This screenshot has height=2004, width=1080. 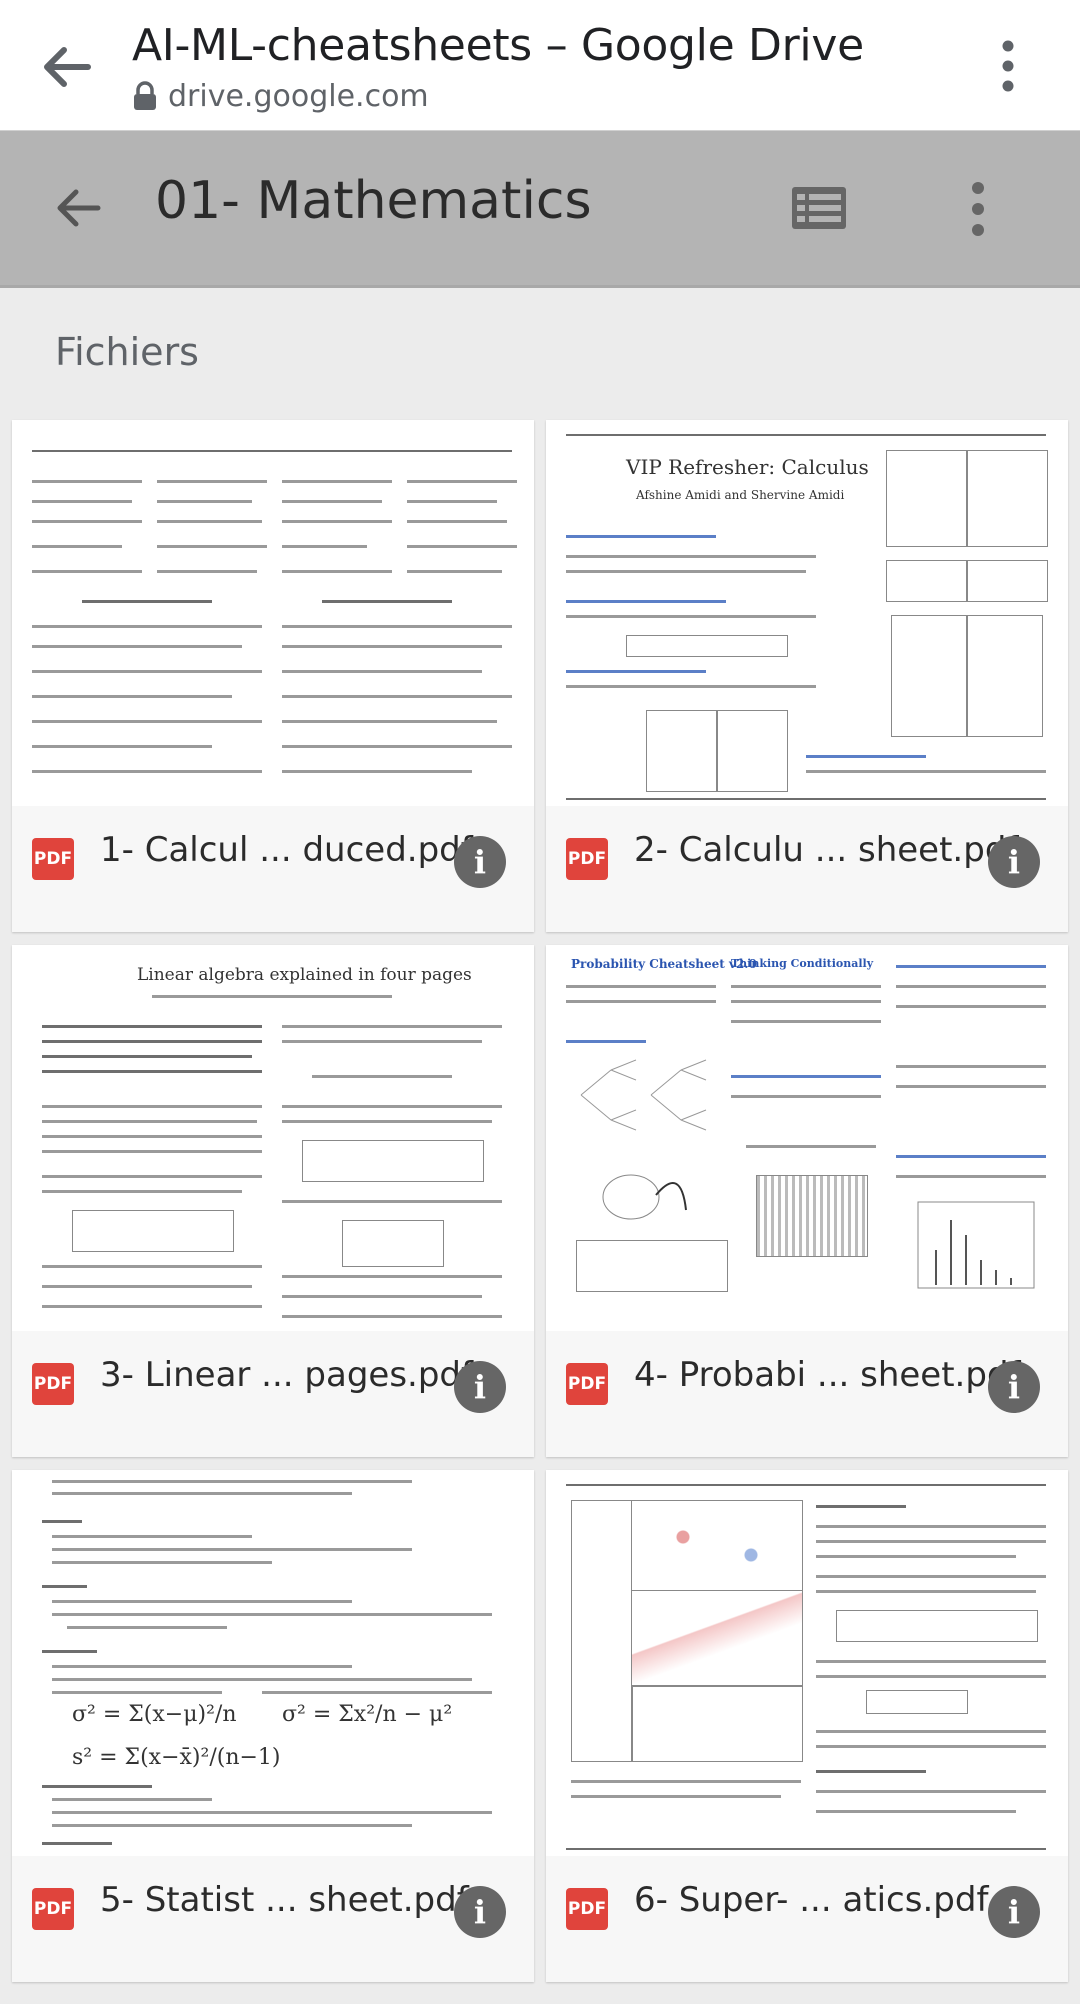 What do you see at coordinates (643, 1095) in the screenshot?
I see `tree-diagram` at bounding box center [643, 1095].